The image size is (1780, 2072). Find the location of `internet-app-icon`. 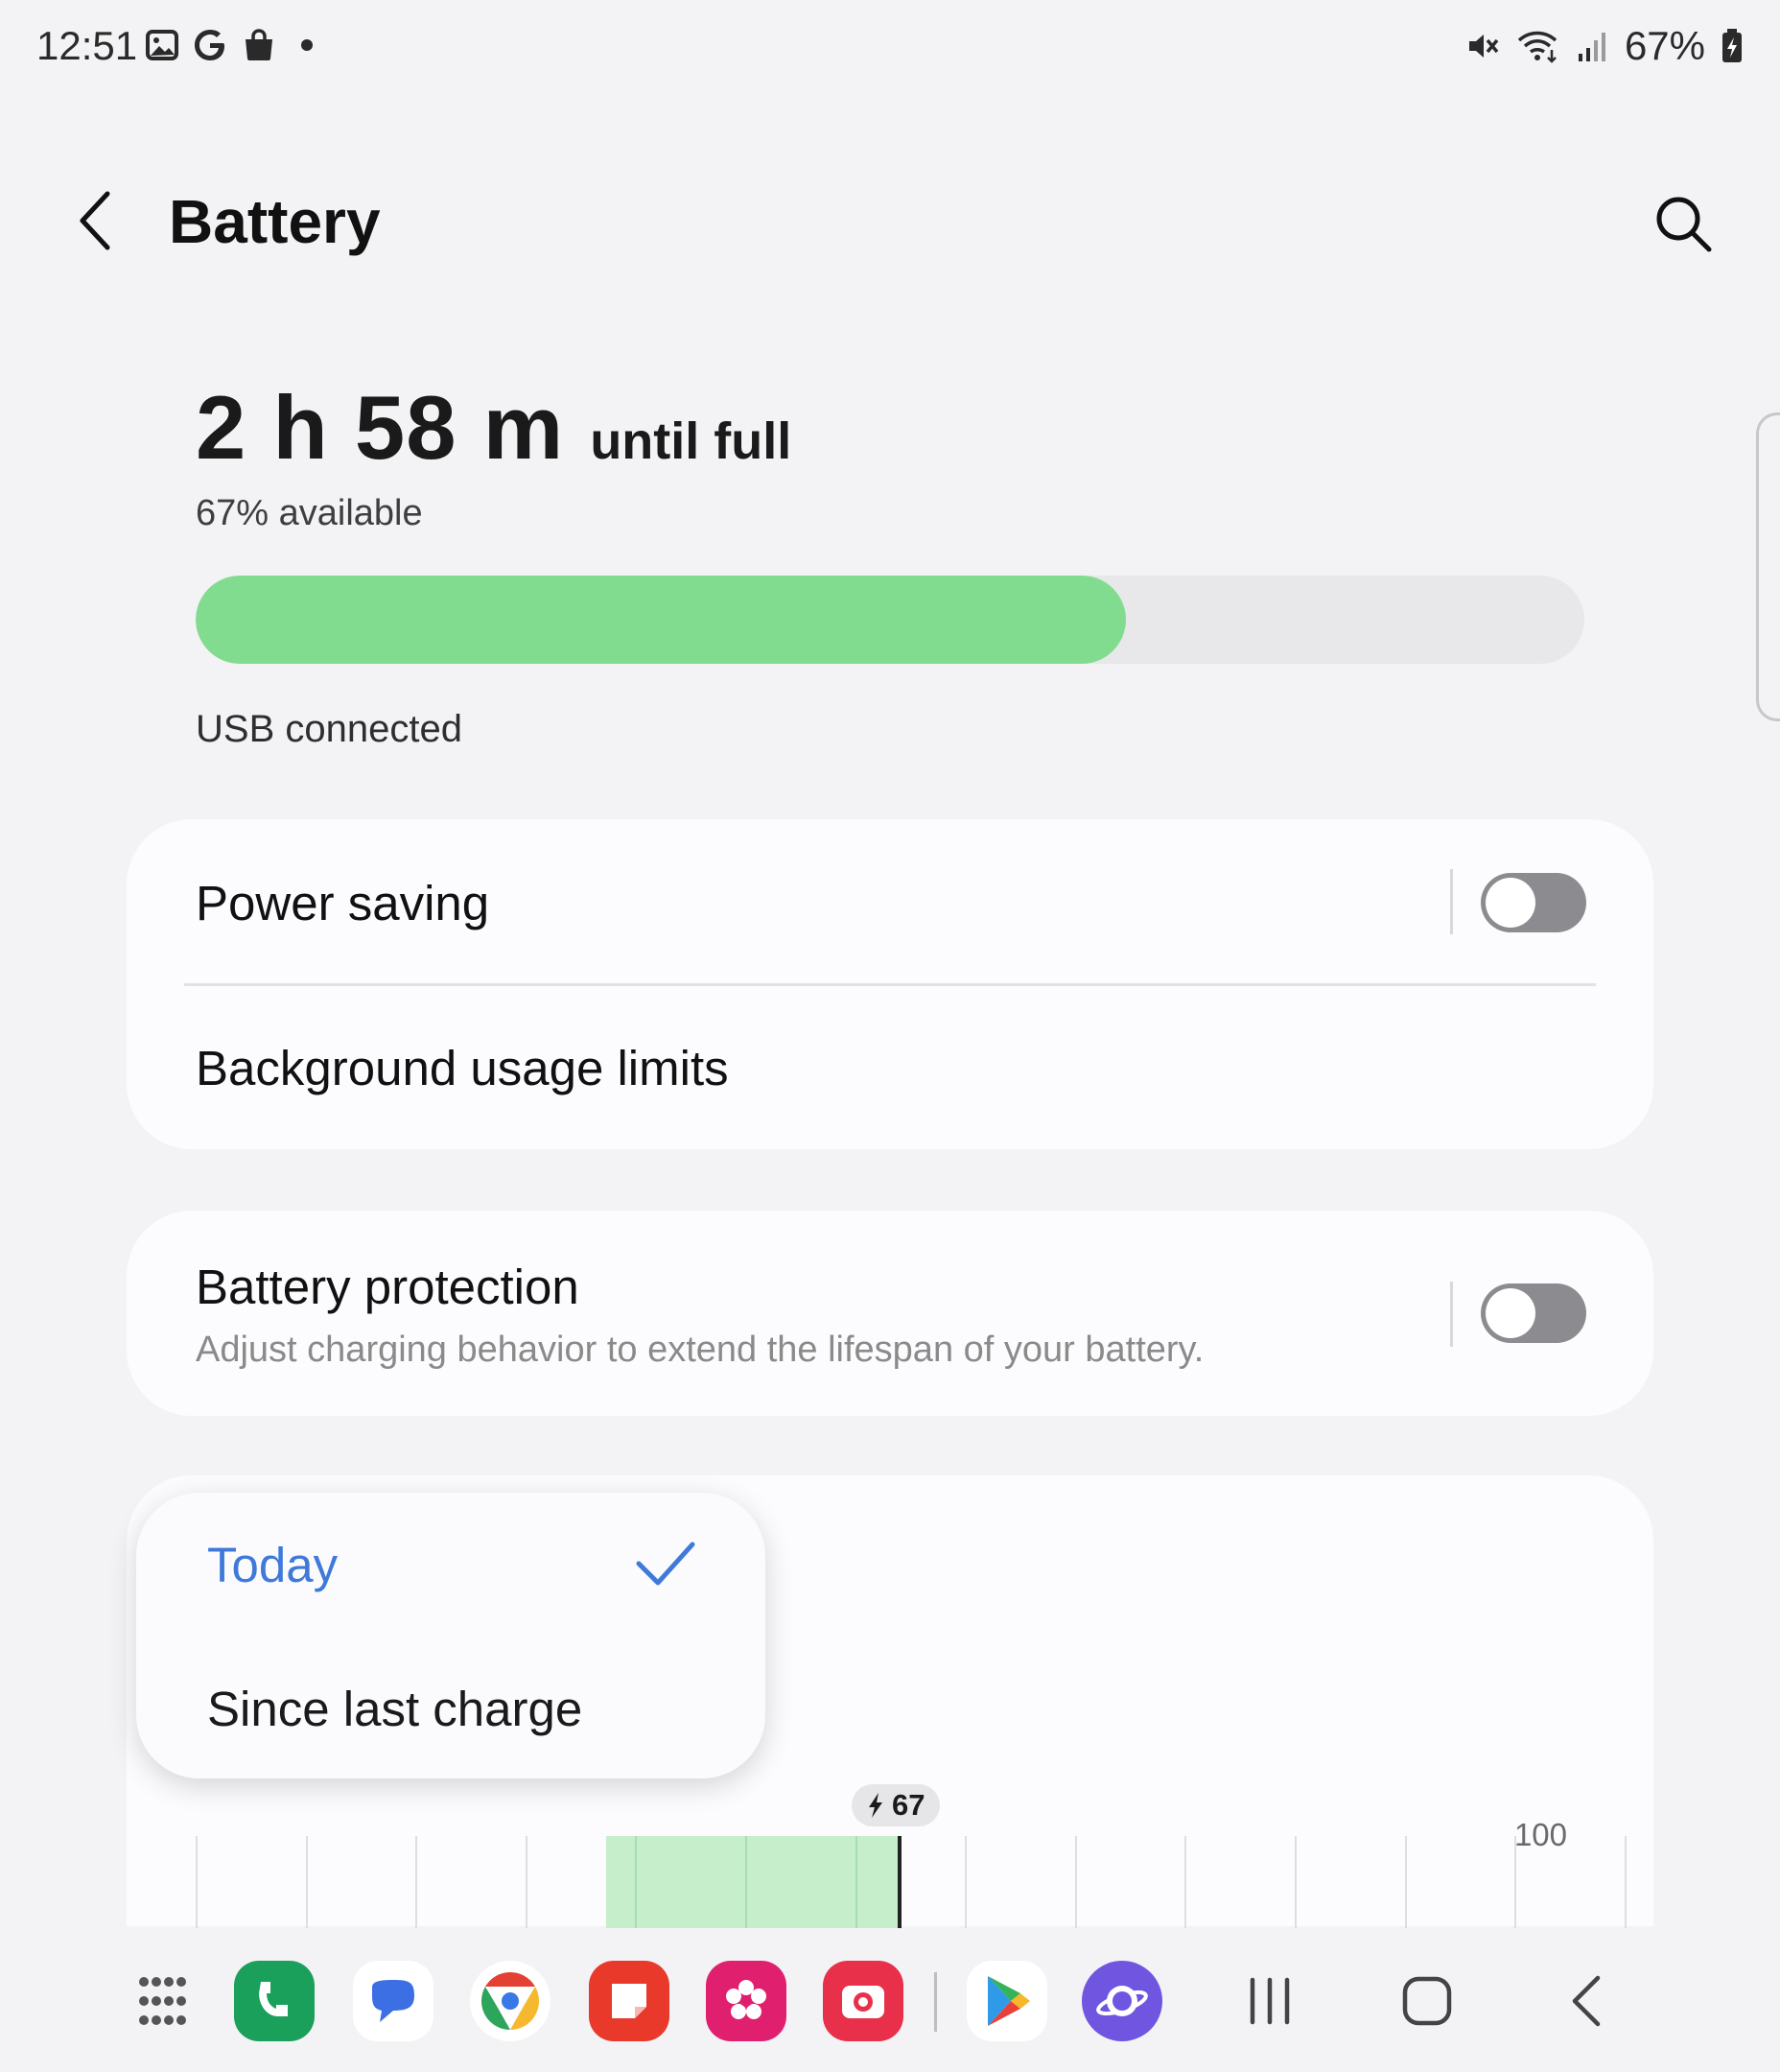

internet-app-icon is located at coordinates (1122, 2001).